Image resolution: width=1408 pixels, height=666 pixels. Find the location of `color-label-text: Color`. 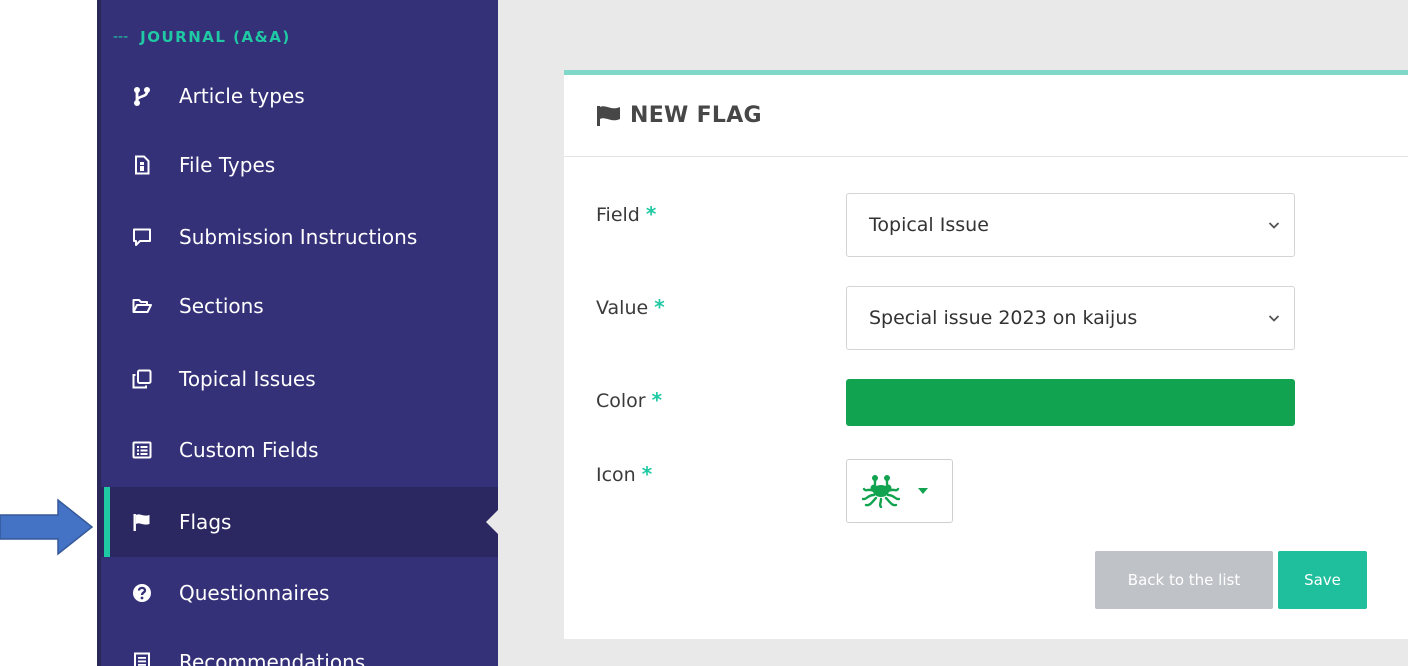

color-label-text: Color is located at coordinates (621, 401).